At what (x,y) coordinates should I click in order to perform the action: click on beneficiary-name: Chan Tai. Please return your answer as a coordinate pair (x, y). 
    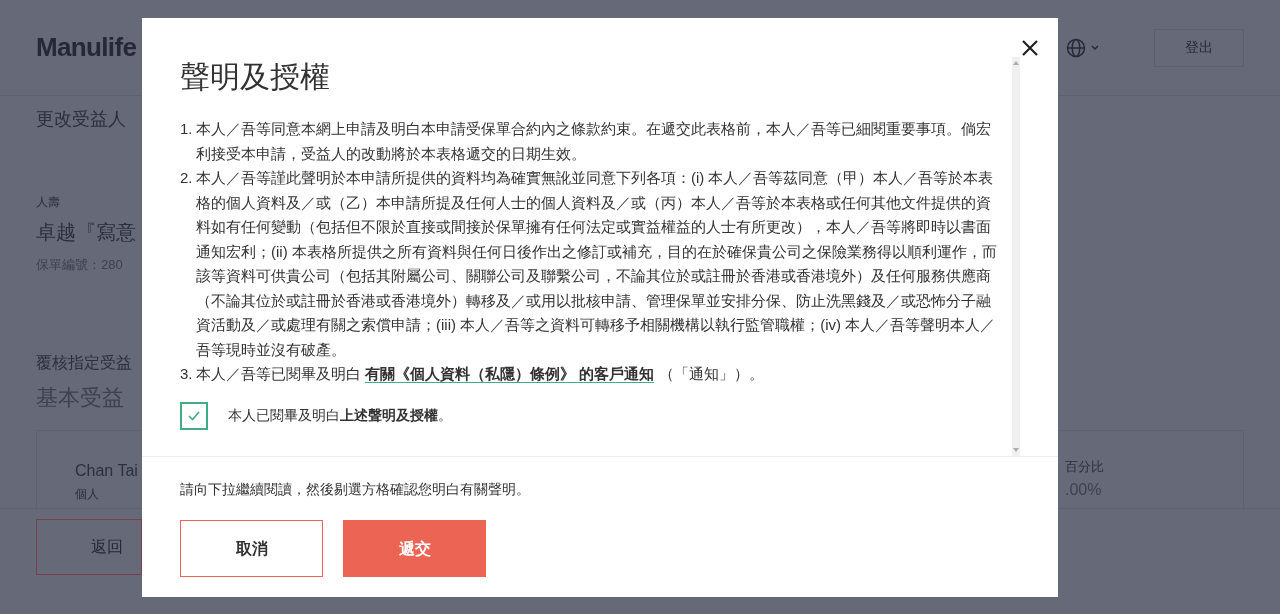
    Looking at the image, I should click on (106, 470).